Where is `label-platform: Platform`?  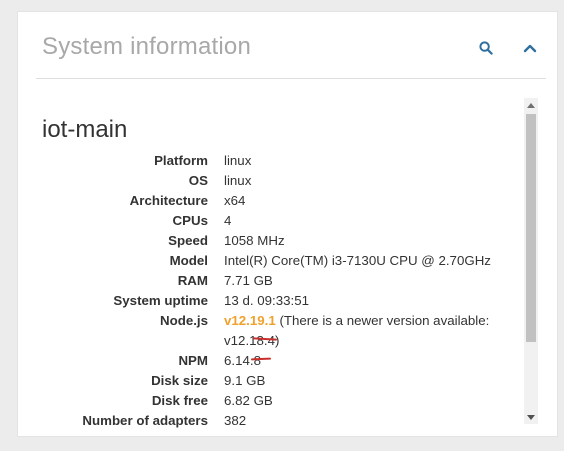 label-platform: Platform is located at coordinates (181, 160).